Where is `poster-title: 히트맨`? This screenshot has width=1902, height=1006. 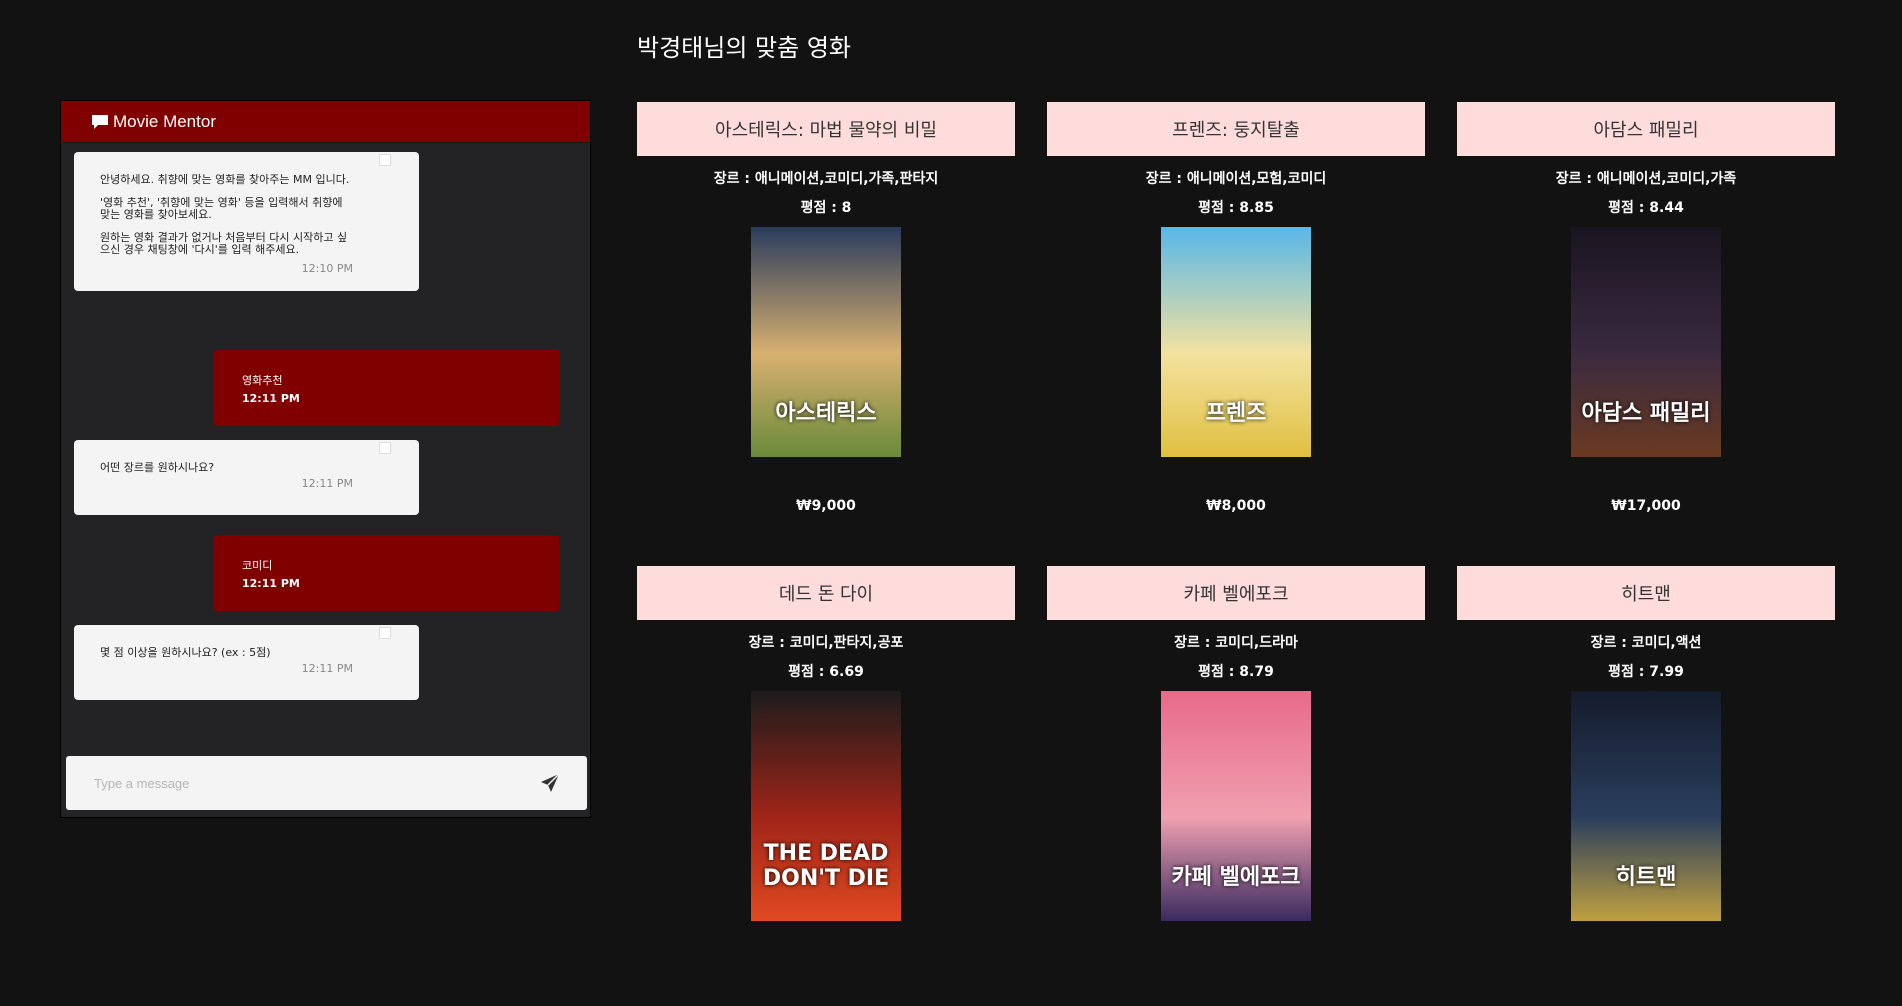 poster-title: 히트맨 is located at coordinates (1646, 877).